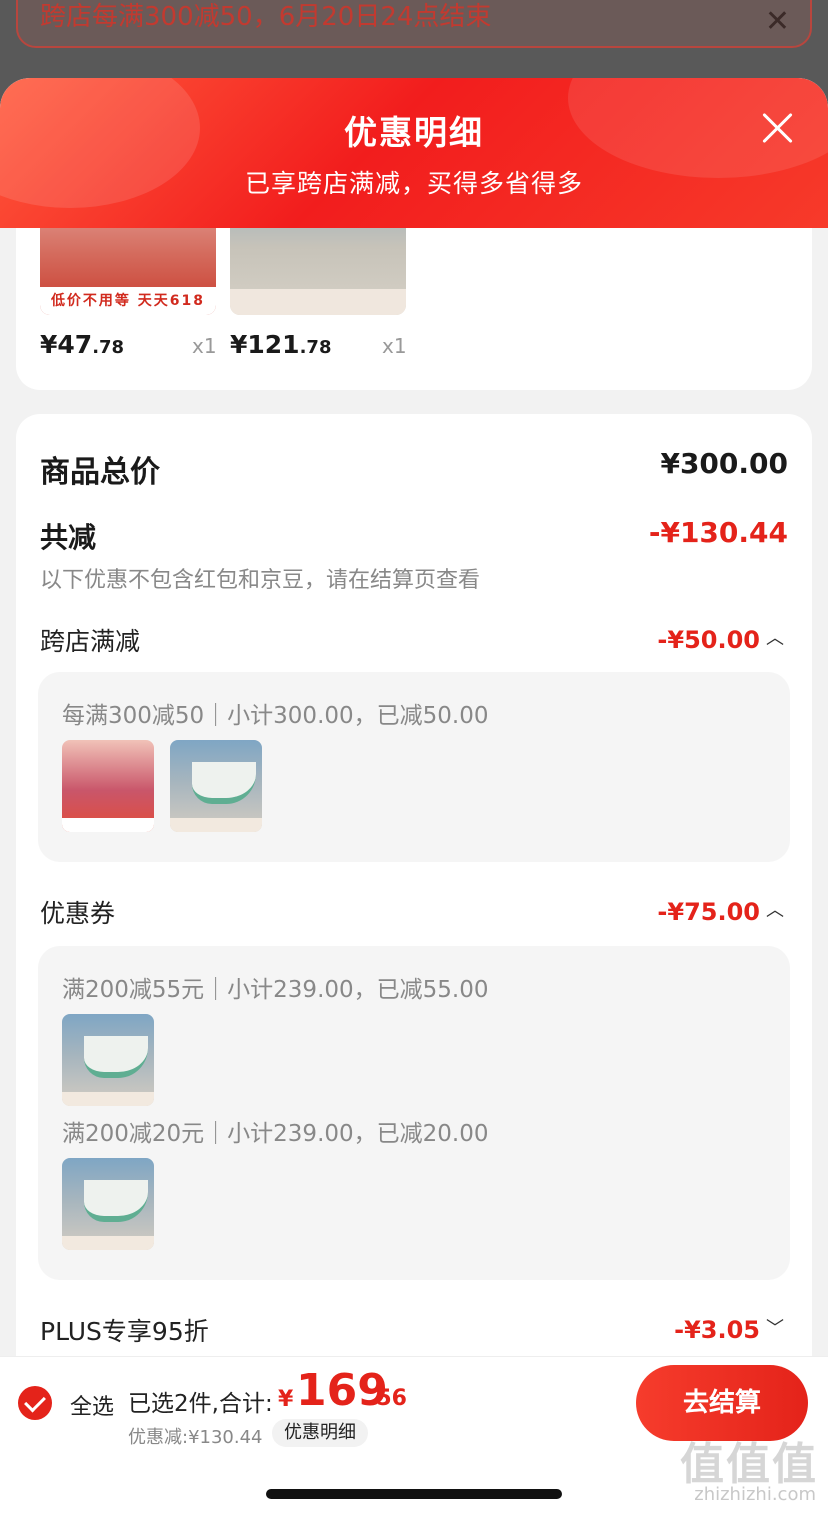  What do you see at coordinates (90, 641) in the screenshot?
I see `cross-store-label: 跨店满减` at bounding box center [90, 641].